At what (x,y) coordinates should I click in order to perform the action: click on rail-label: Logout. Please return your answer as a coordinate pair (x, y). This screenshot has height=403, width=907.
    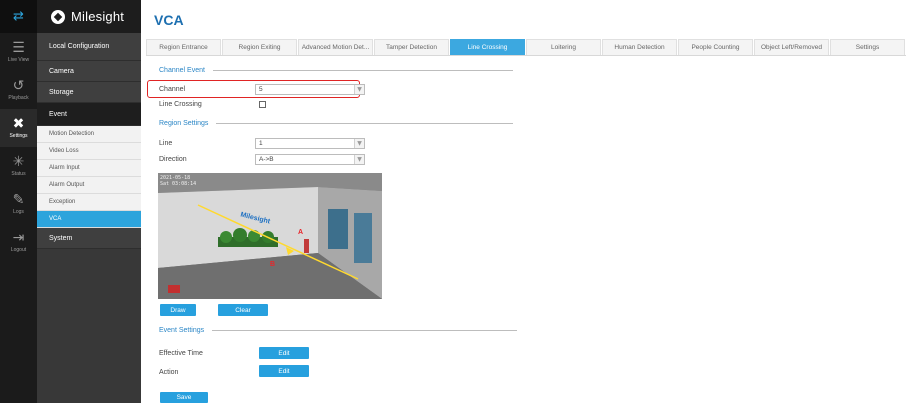
    Looking at the image, I should click on (18, 249).